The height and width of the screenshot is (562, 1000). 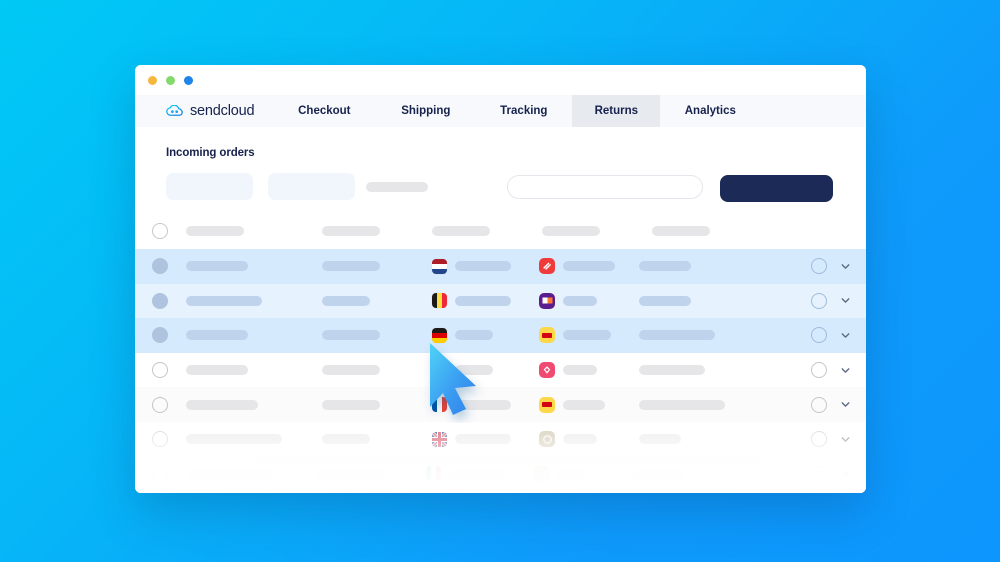 I want to click on nav-tab-shipping: Shipping, so click(x=425, y=111).